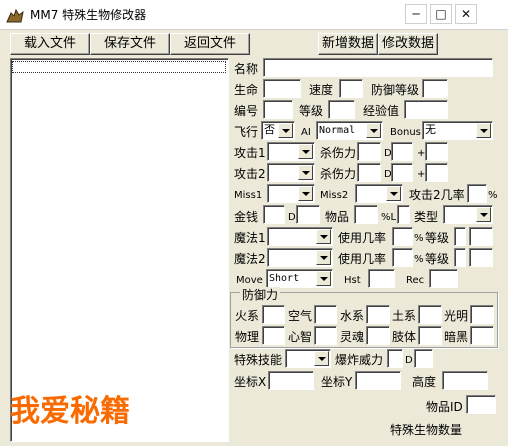 Image resolution: width=508 pixels, height=446 pixels. What do you see at coordinates (291, 380) in the screenshot?
I see `coord-x-field` at bounding box center [291, 380].